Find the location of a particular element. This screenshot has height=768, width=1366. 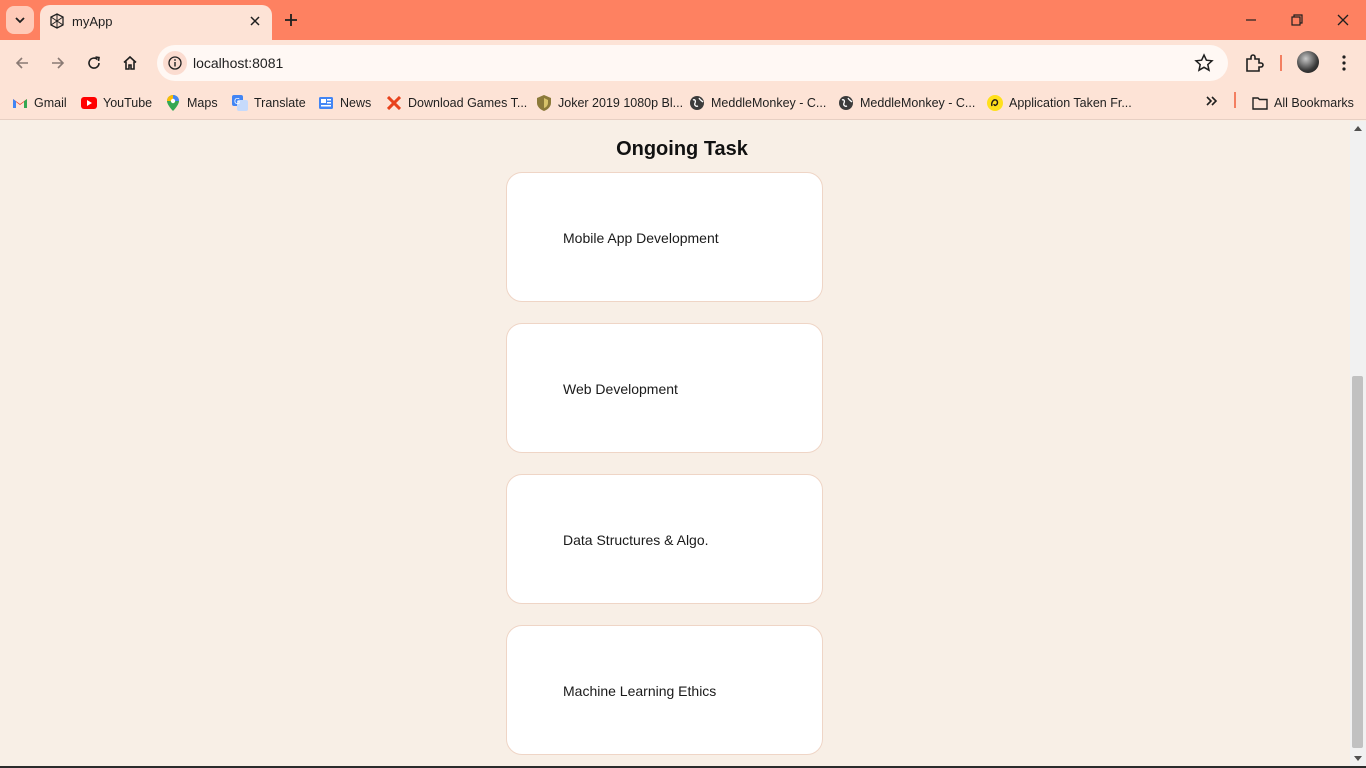

gmail-icon is located at coordinates (20, 103).